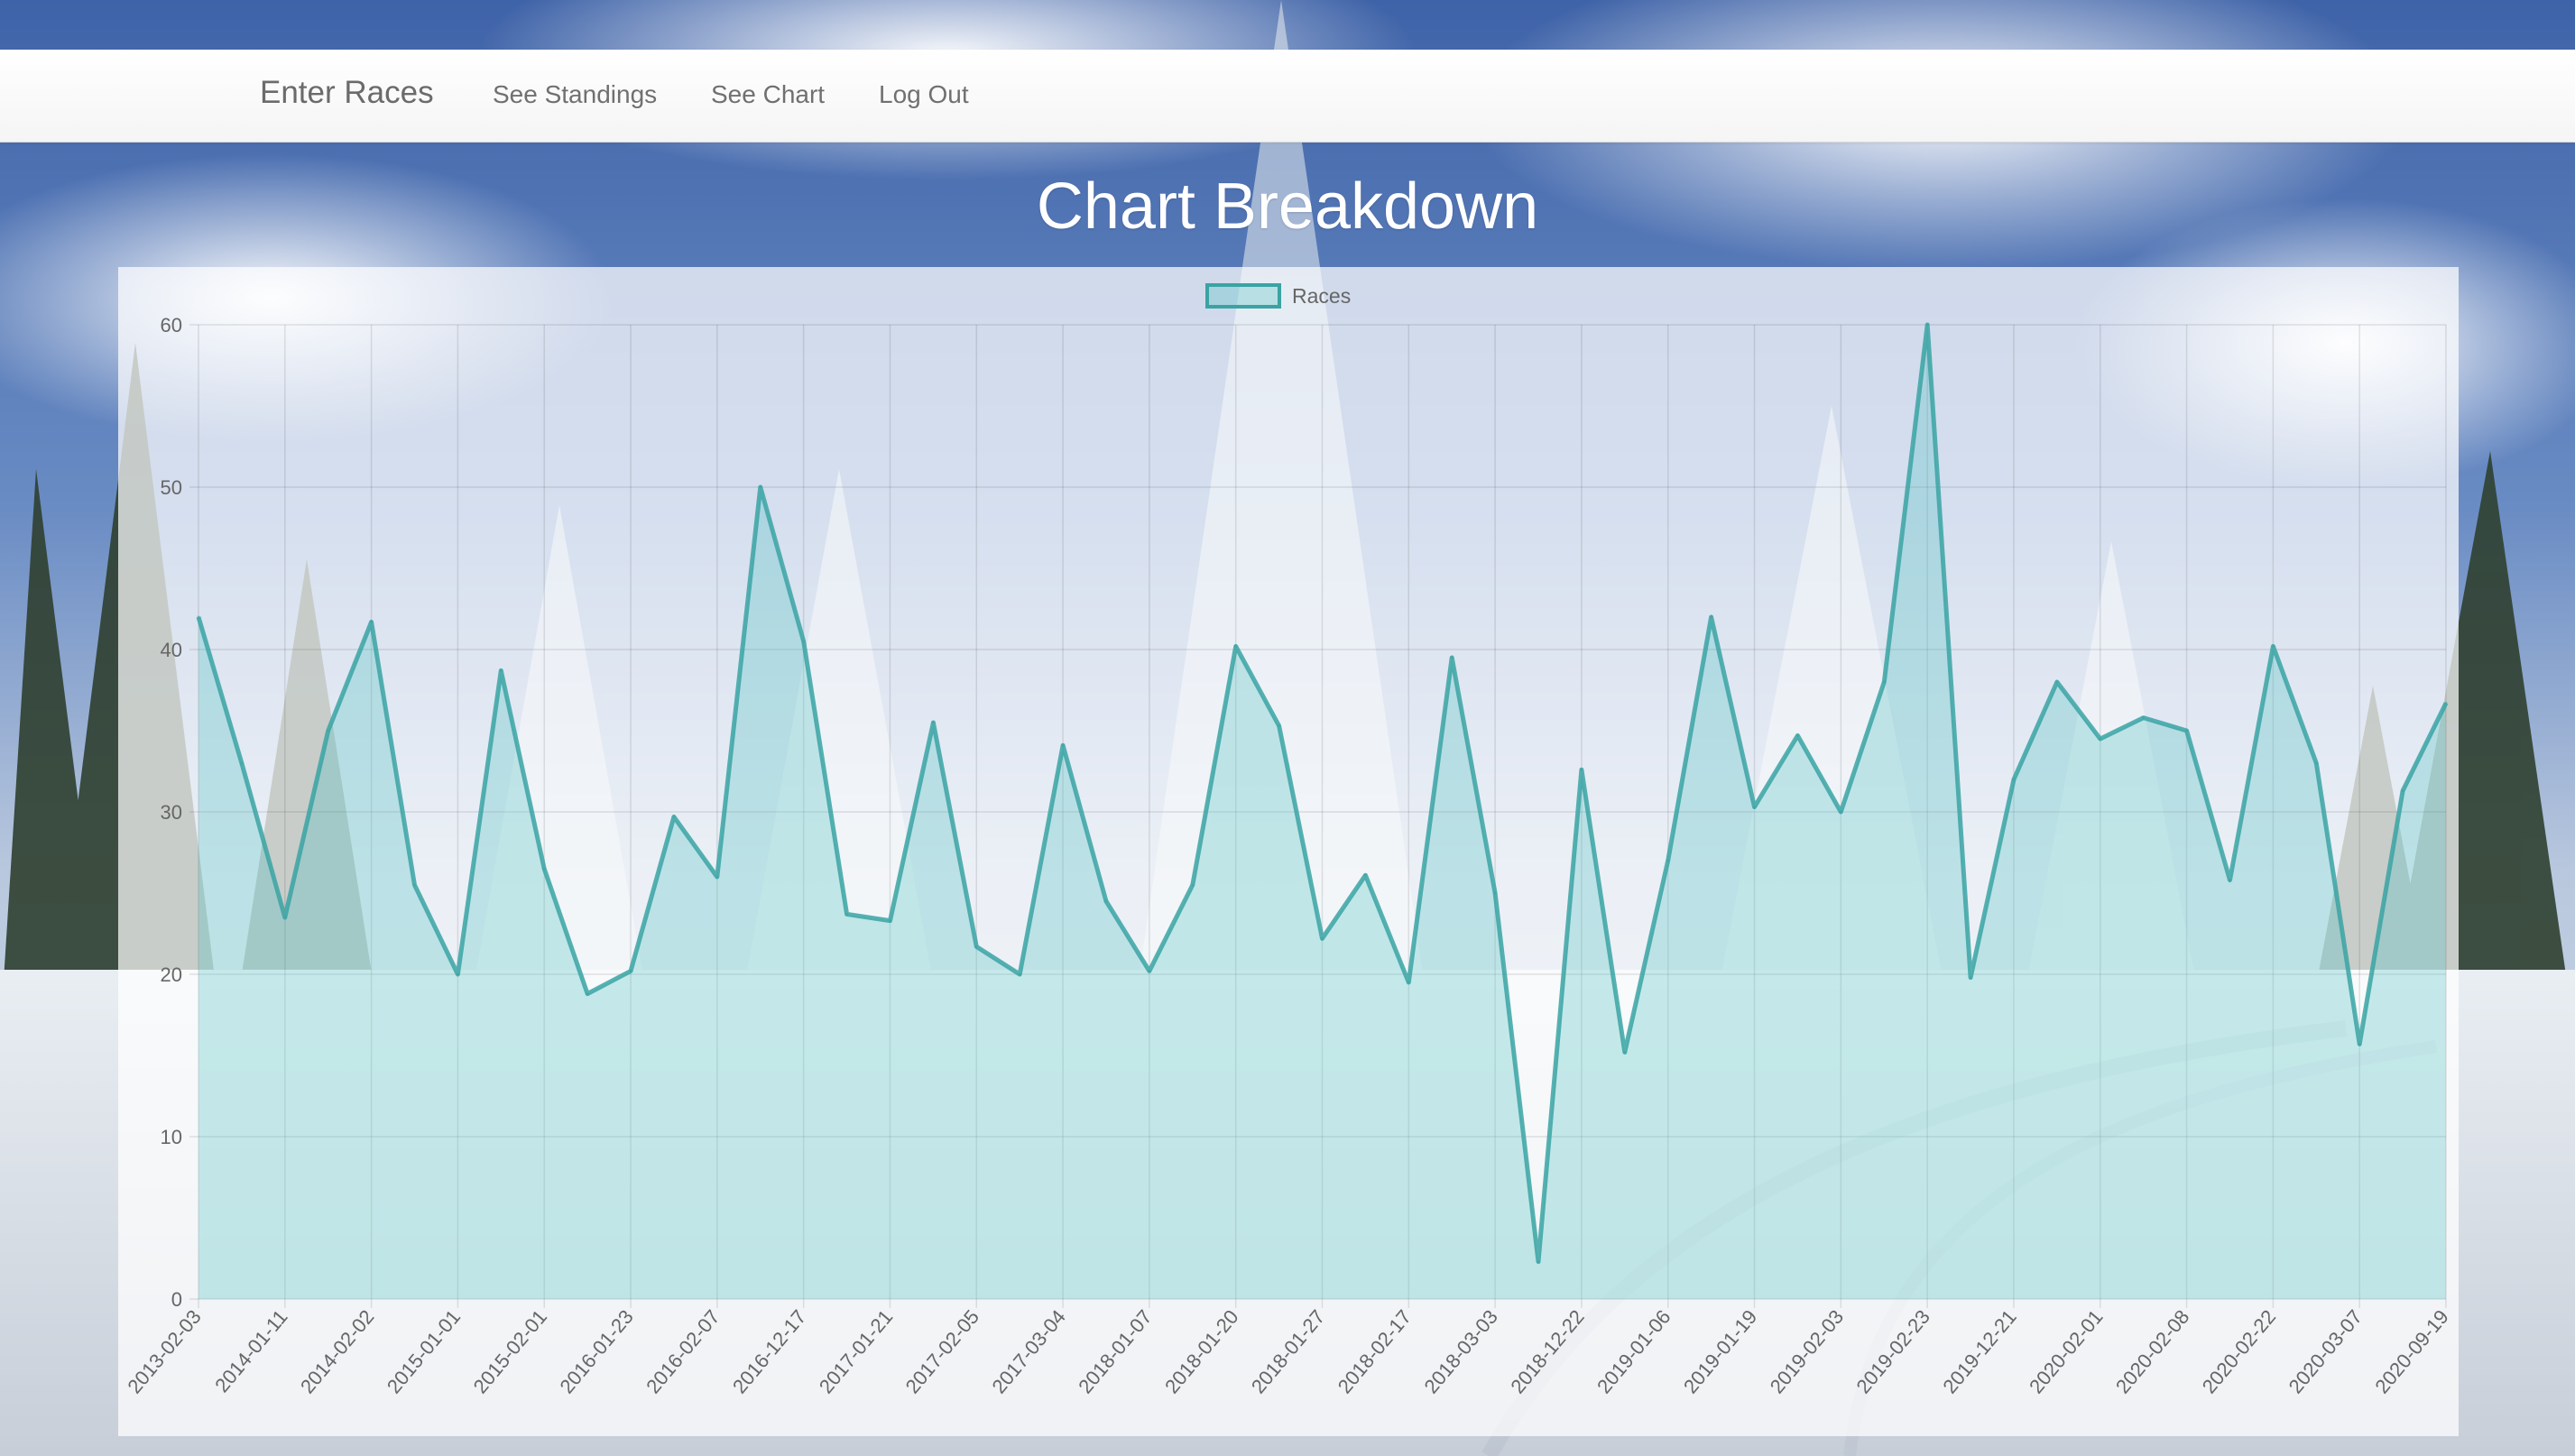  I want to click on x-tick-label: 2017-03-04, so click(1028, 1351).